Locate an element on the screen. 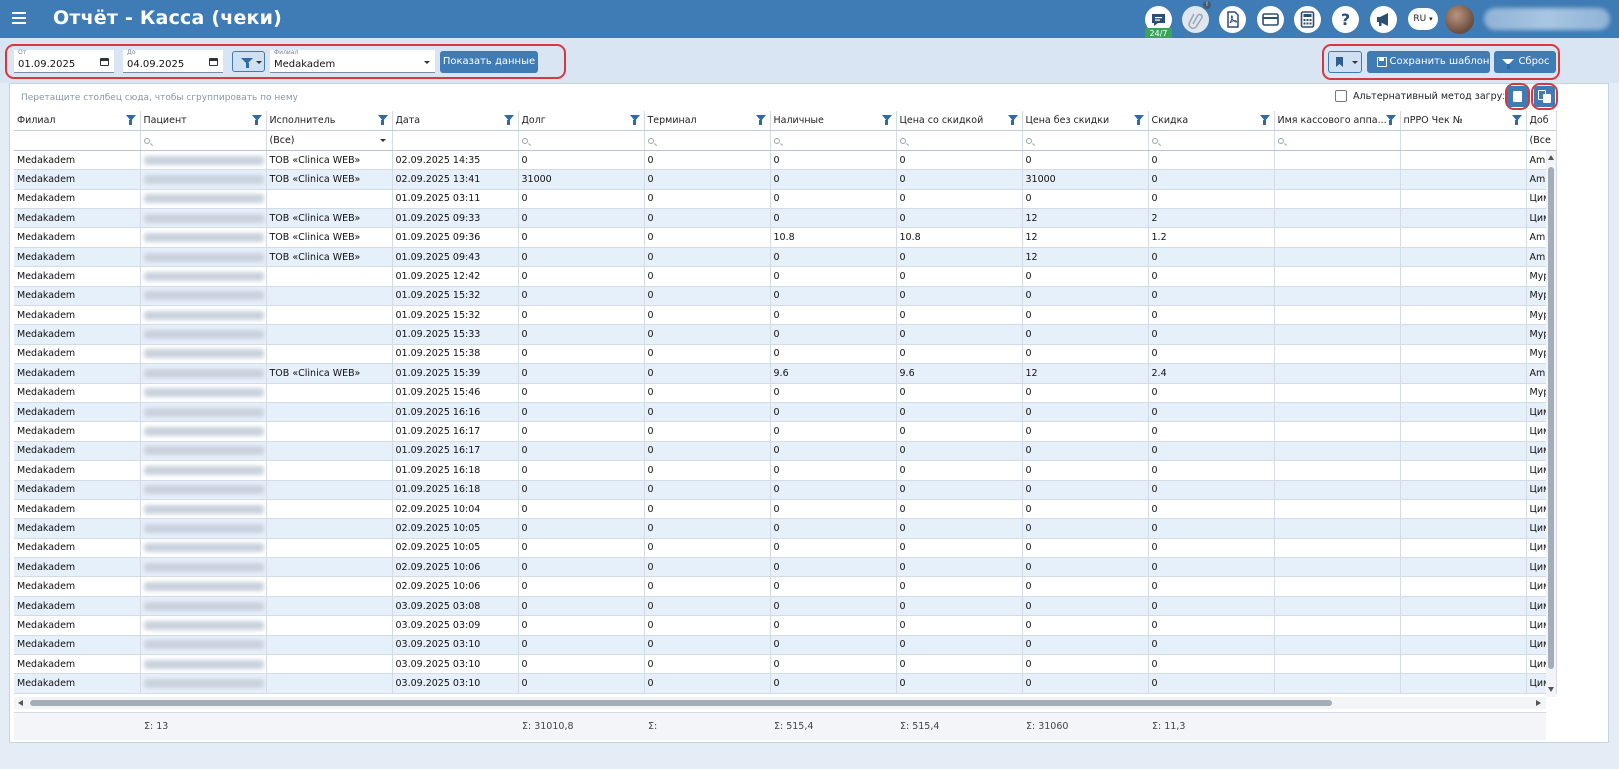  user-name-blurred is located at coordinates (1547, 19).